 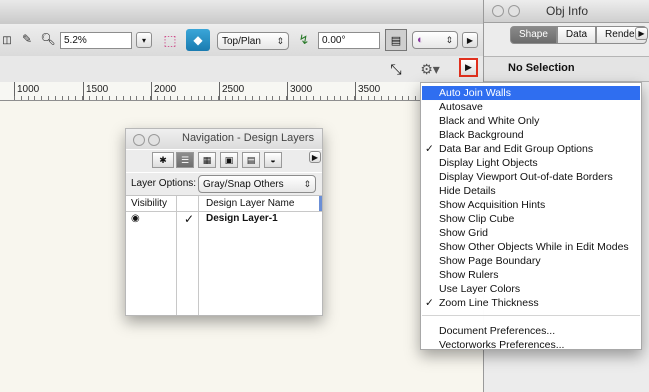 What do you see at coordinates (164, 183) in the screenshot?
I see `layer-options-label: Layer Options:` at bounding box center [164, 183].